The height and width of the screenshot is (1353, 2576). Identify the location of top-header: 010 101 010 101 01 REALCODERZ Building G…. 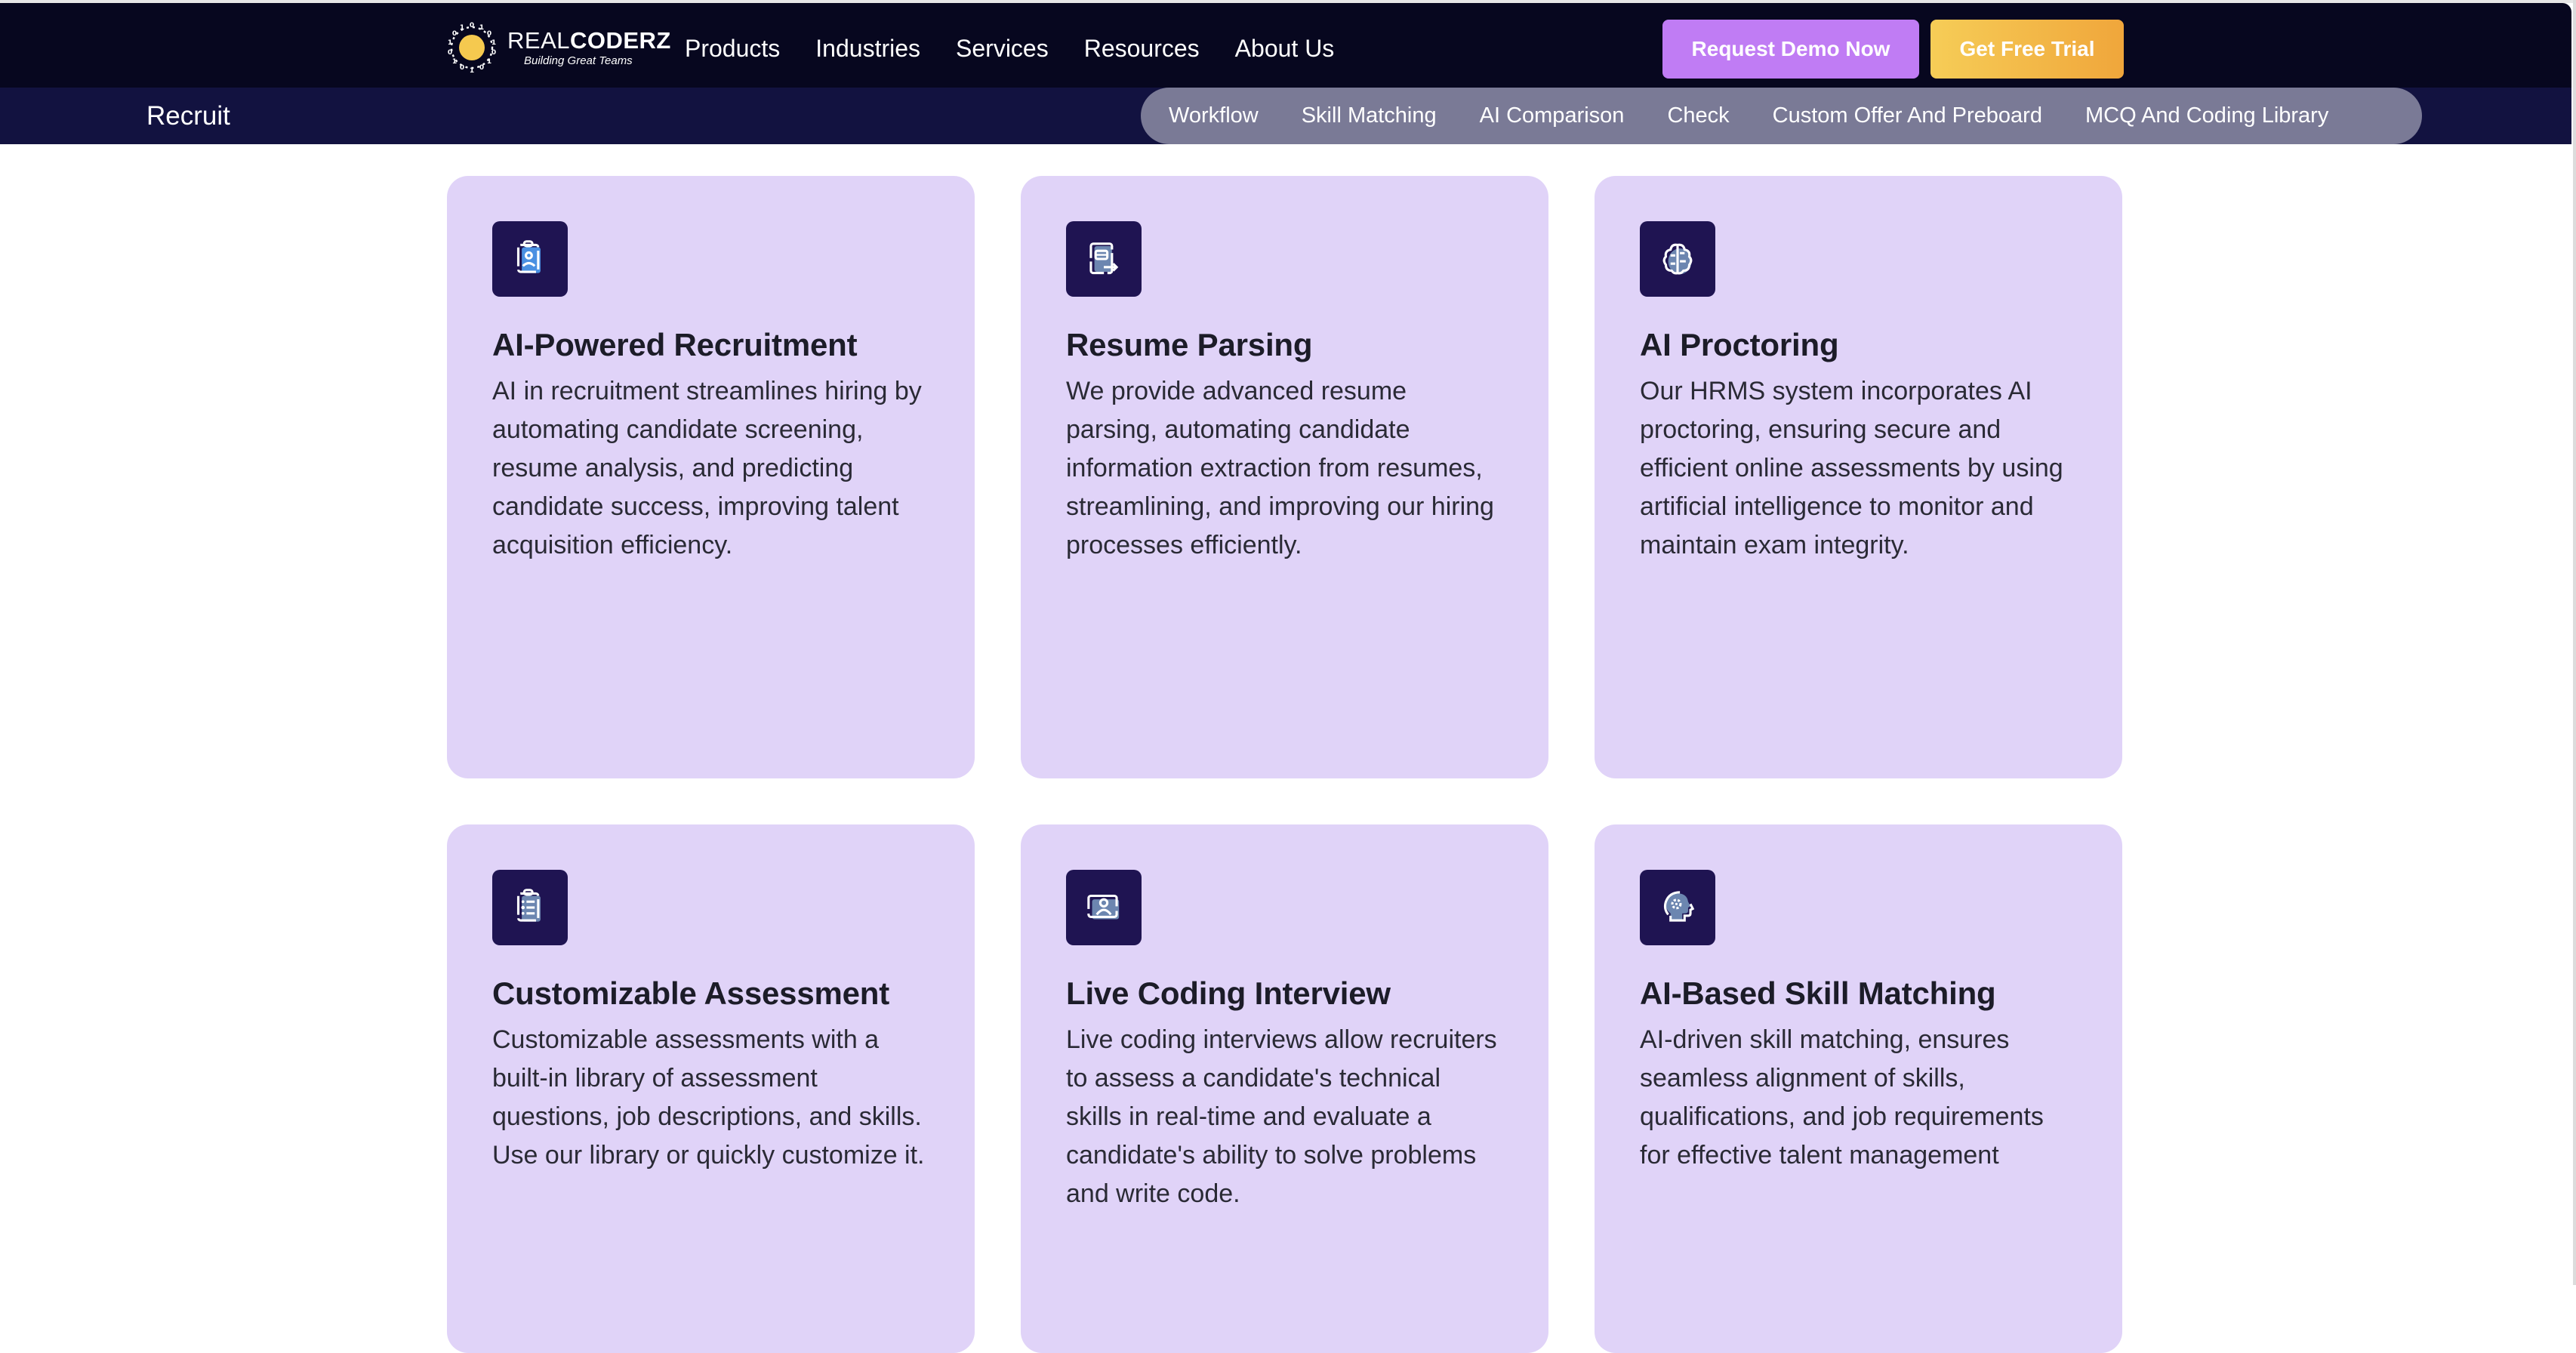
(1285, 45).